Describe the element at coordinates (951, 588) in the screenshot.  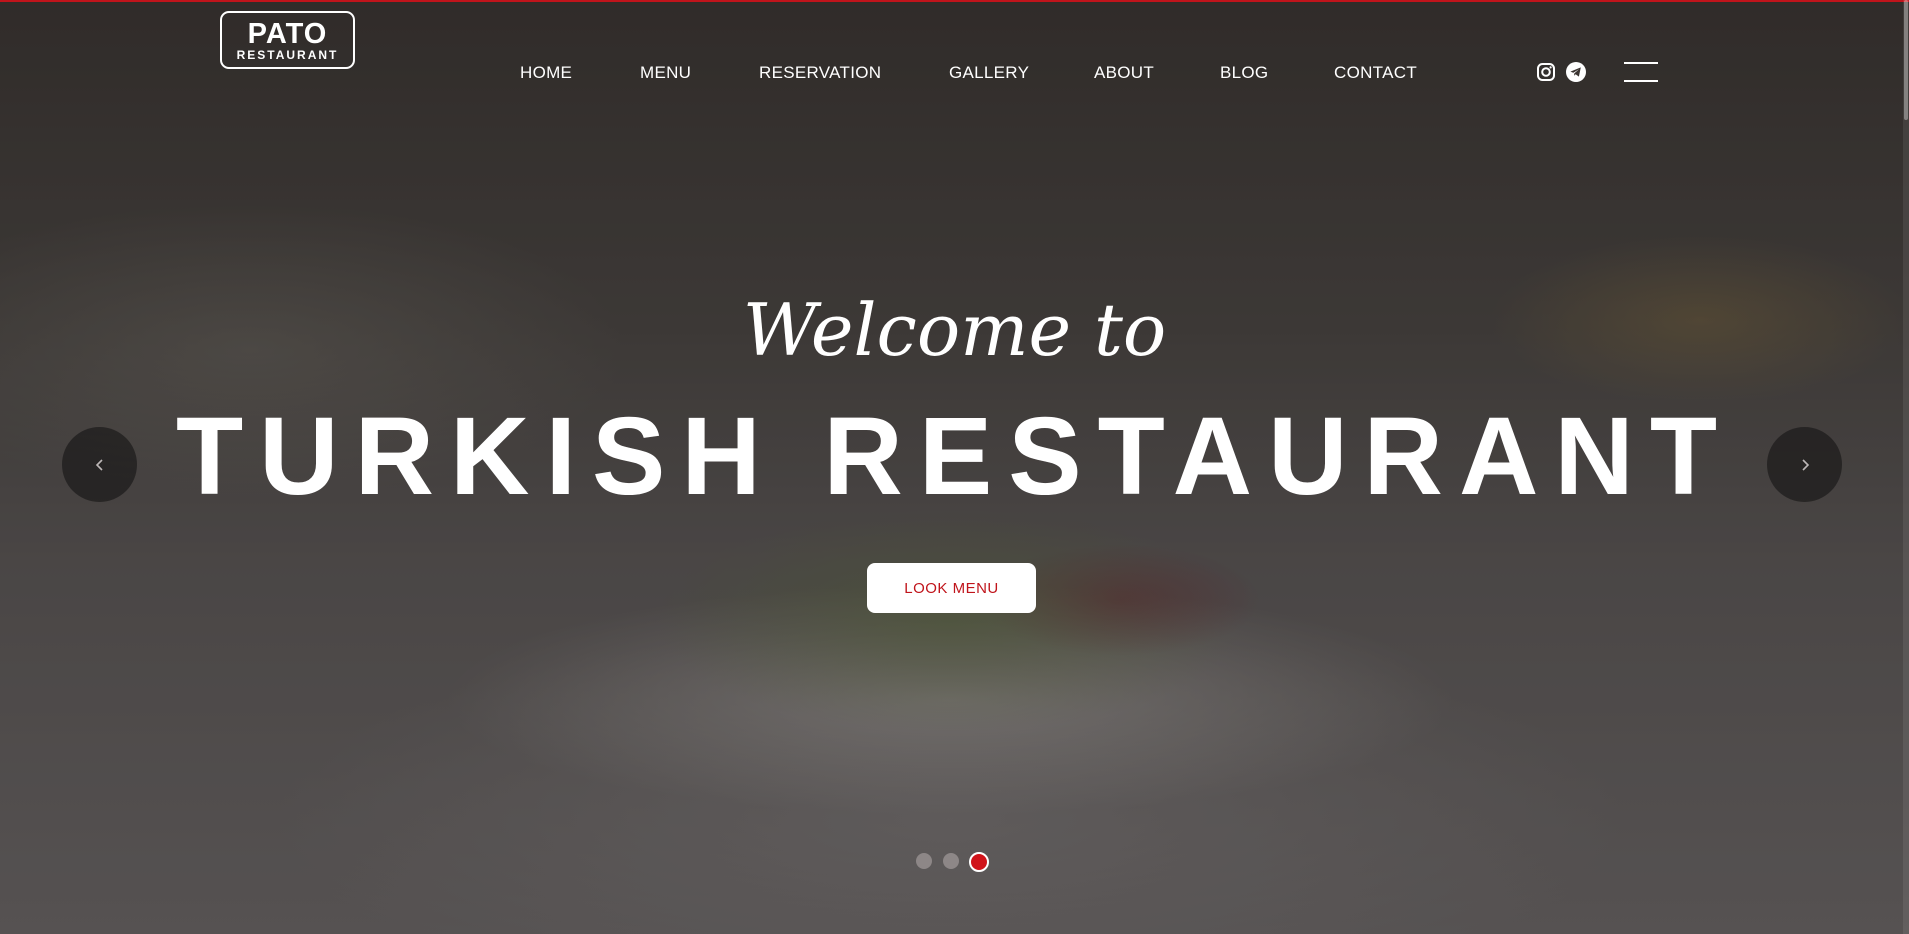
I see `look-menu-button: LOOK MENU` at that location.